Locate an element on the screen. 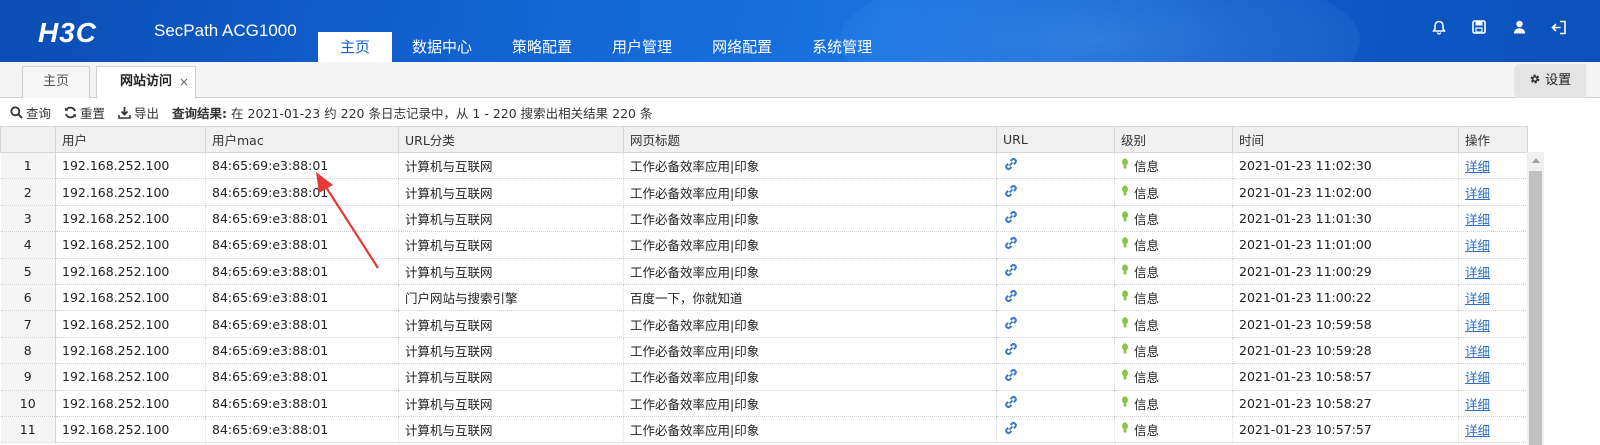 This screenshot has width=1600, height=445. scrollbar-thumb is located at coordinates (1535, 308).